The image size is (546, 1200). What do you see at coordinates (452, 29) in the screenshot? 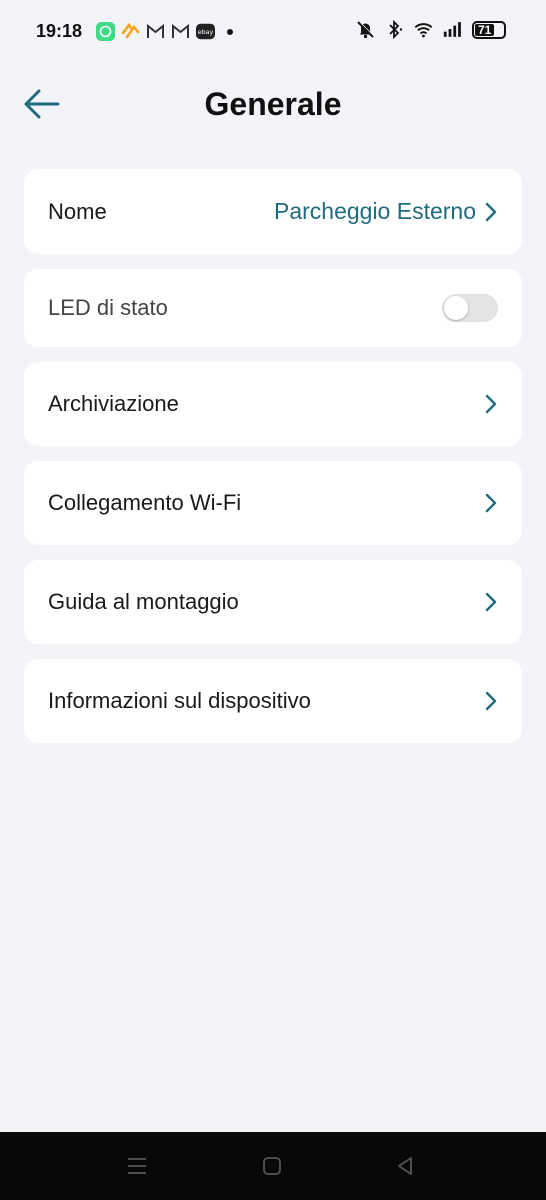
I see `signal-icon` at bounding box center [452, 29].